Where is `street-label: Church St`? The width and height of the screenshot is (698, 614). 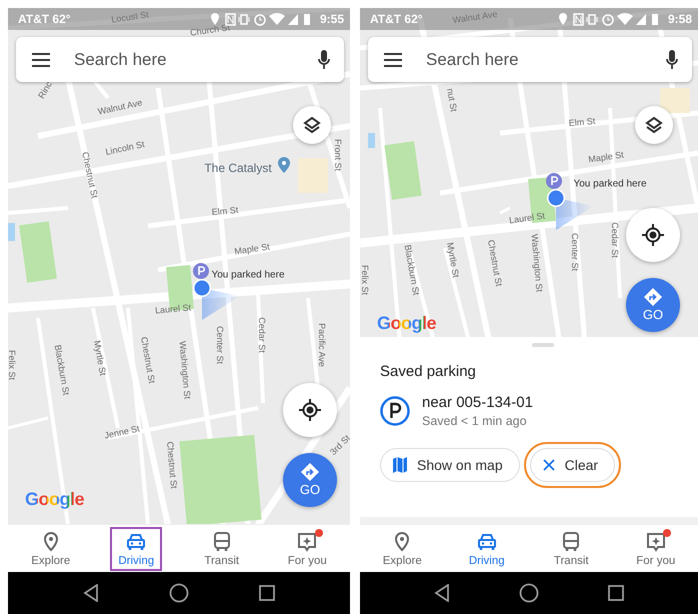
street-label: Church St is located at coordinates (210, 30).